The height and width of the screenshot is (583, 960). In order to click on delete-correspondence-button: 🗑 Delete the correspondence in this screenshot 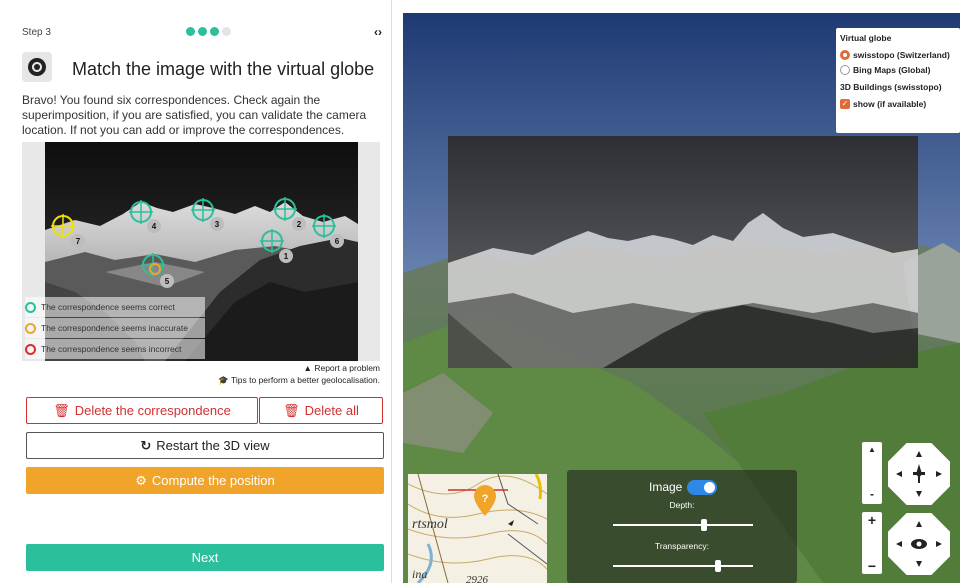, I will do `click(142, 410)`.